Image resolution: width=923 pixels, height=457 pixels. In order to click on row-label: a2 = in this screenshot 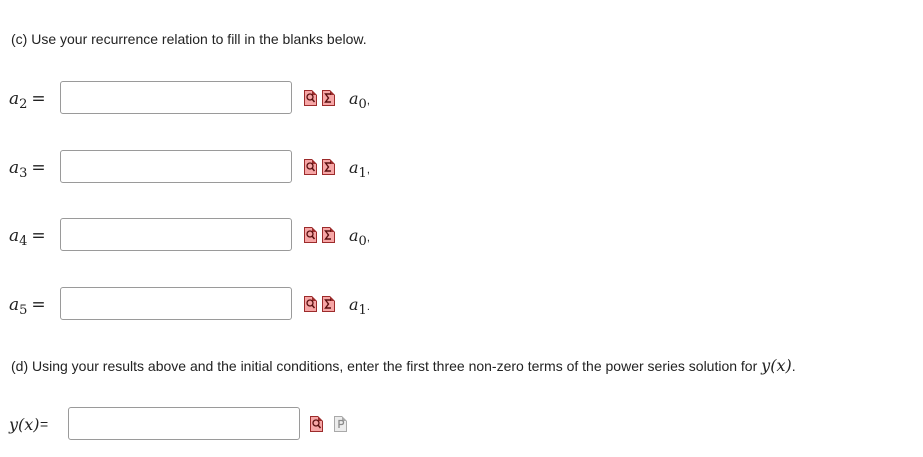, I will do `click(27, 100)`.